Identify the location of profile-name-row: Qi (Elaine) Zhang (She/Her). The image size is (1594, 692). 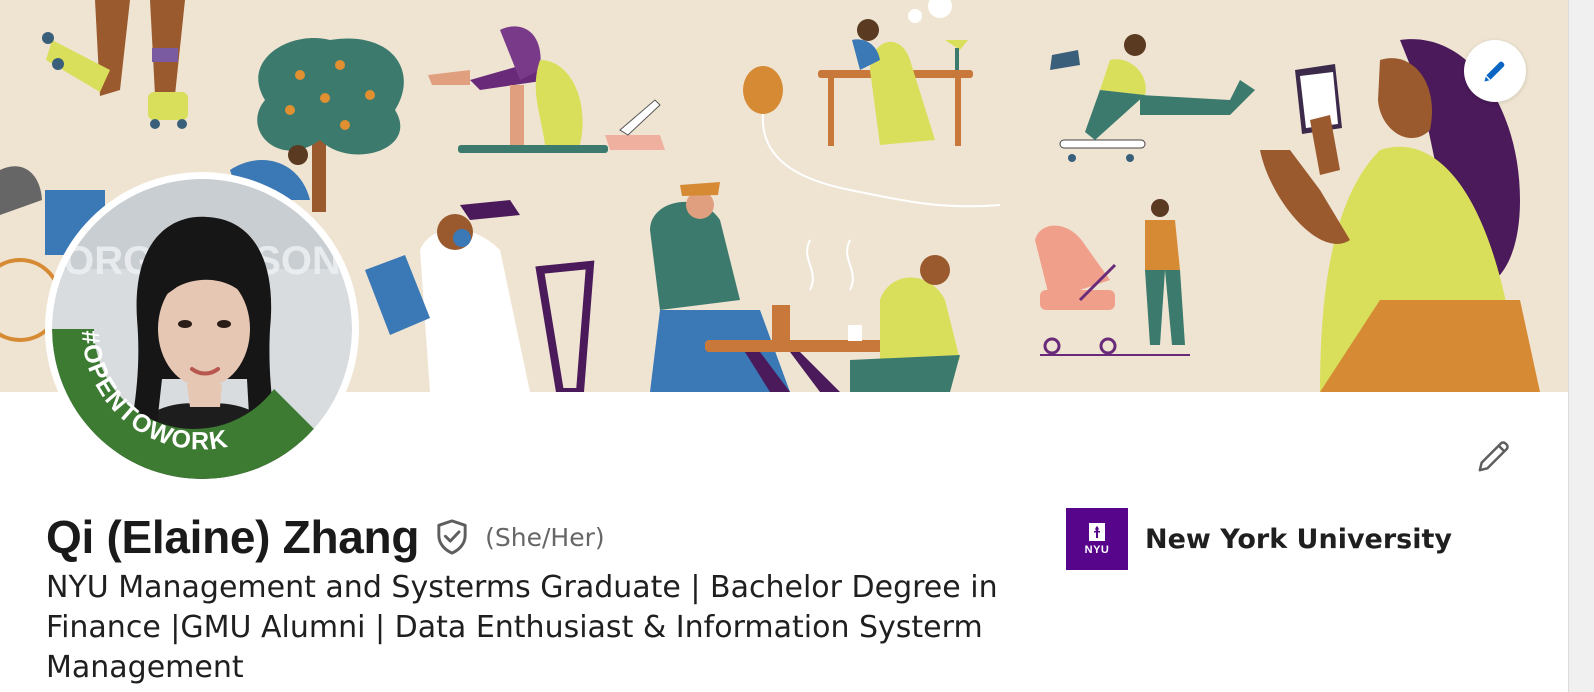
(325, 537).